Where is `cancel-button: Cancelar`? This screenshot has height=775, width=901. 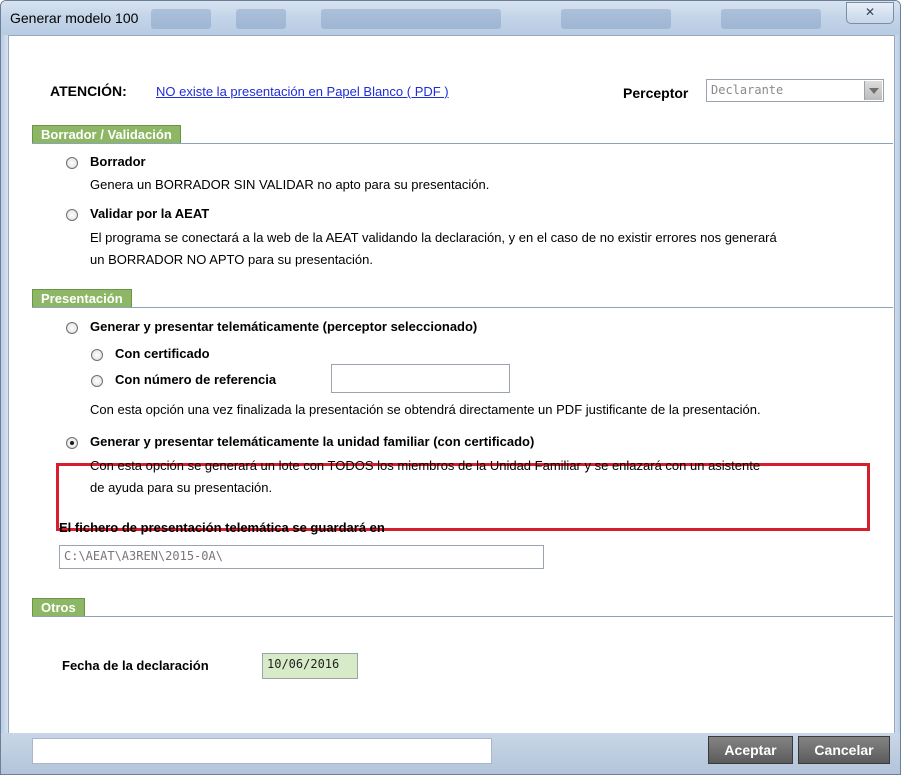
cancel-button: Cancelar is located at coordinates (844, 750).